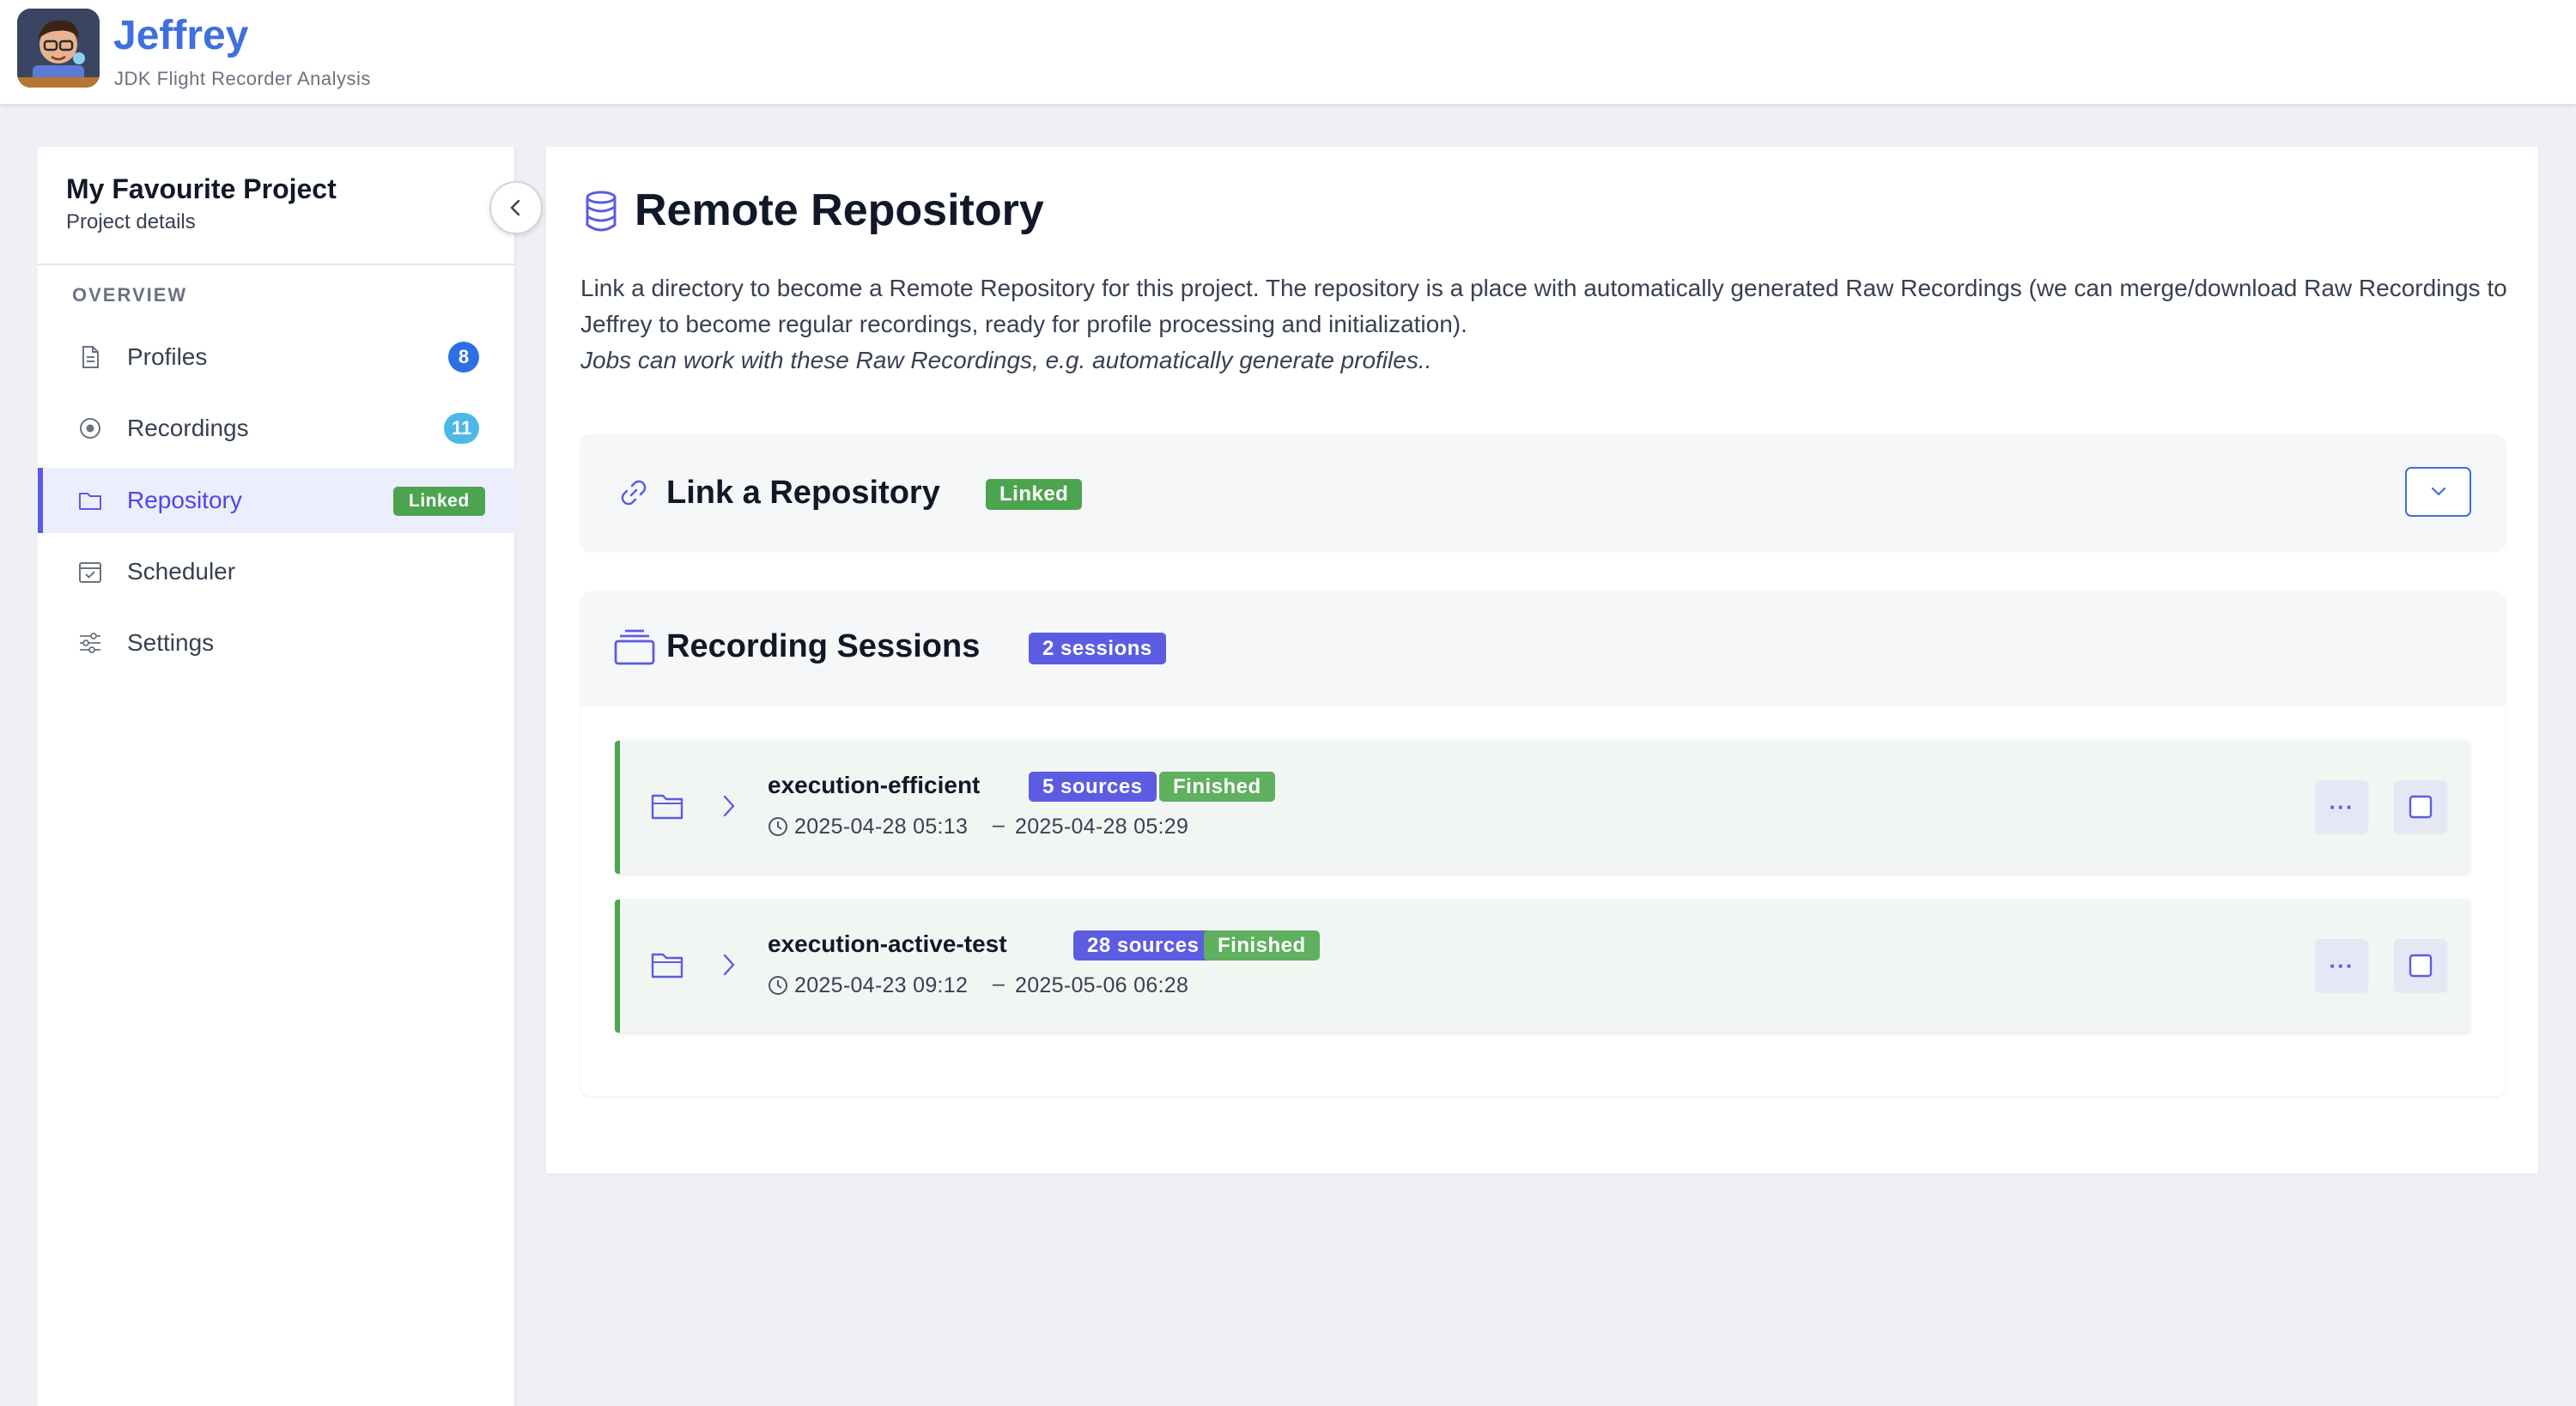 The image size is (2576, 1406). Describe the element at coordinates (1288, 52) in the screenshot. I see `app-header: Jeffrey JDK Flight Recorder Analysis` at that location.